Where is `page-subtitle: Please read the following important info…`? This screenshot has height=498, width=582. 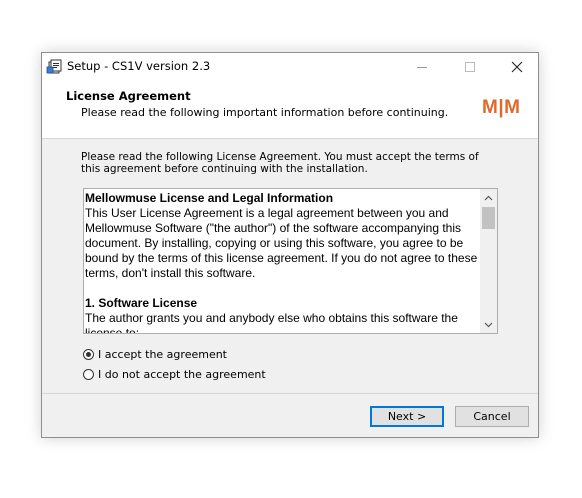
page-subtitle: Please read the following important info… is located at coordinates (265, 112).